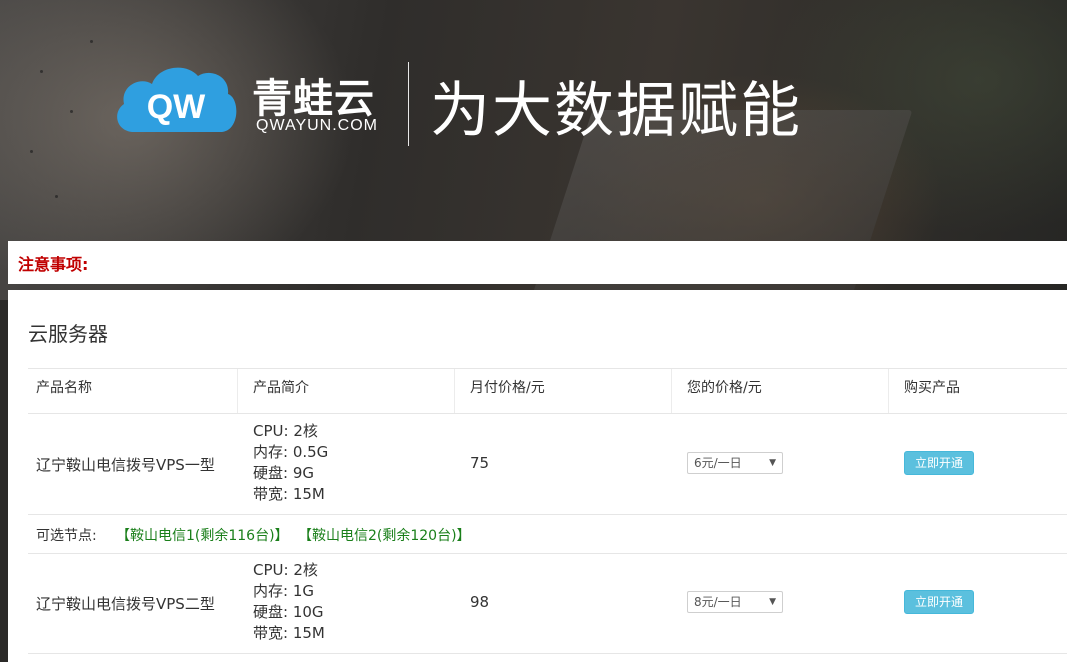 This screenshot has width=1067, height=662. Describe the element at coordinates (53, 264) in the screenshot. I see `notice-label: 注意事项:` at that location.